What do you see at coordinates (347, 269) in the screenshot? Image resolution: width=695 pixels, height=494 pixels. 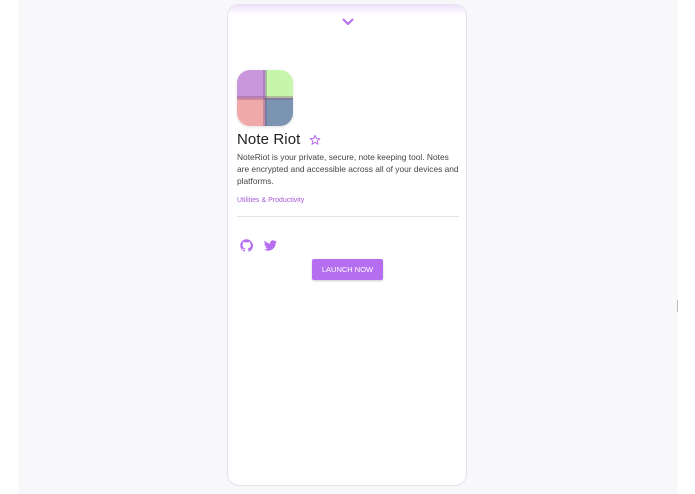 I see `launch-now-button: LAUNCH NOW` at bounding box center [347, 269].